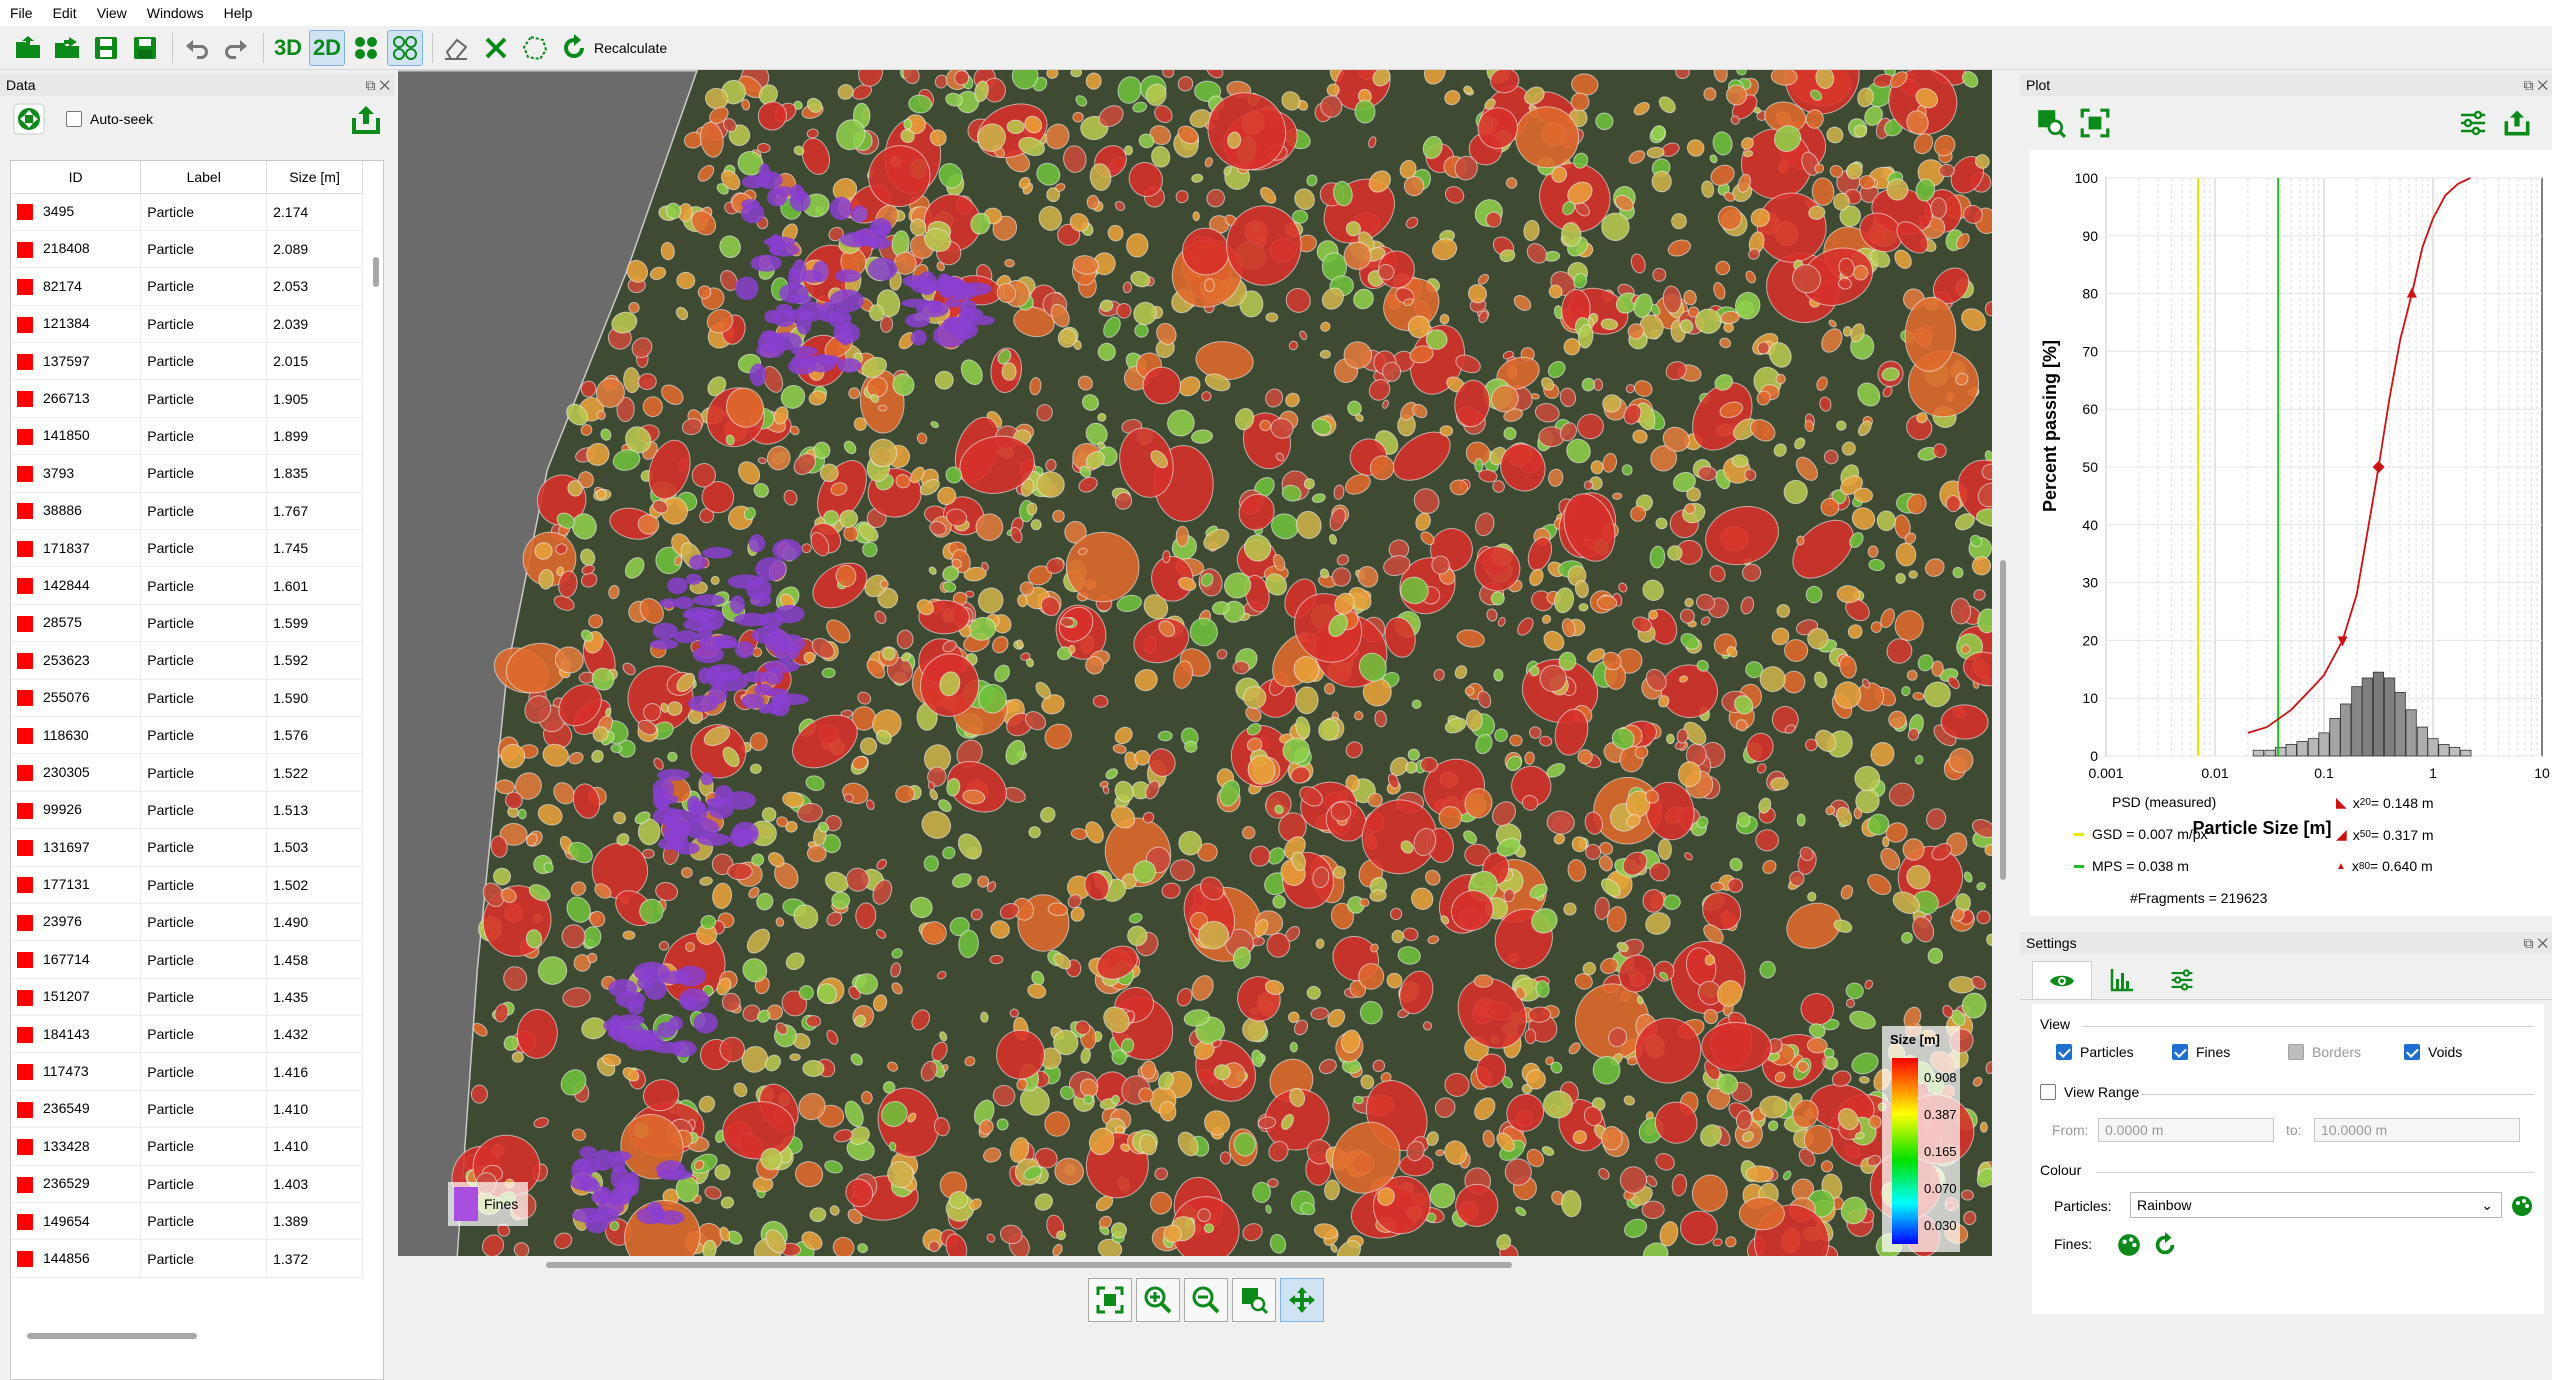  I want to click on edit-tool-button, so click(457, 48).